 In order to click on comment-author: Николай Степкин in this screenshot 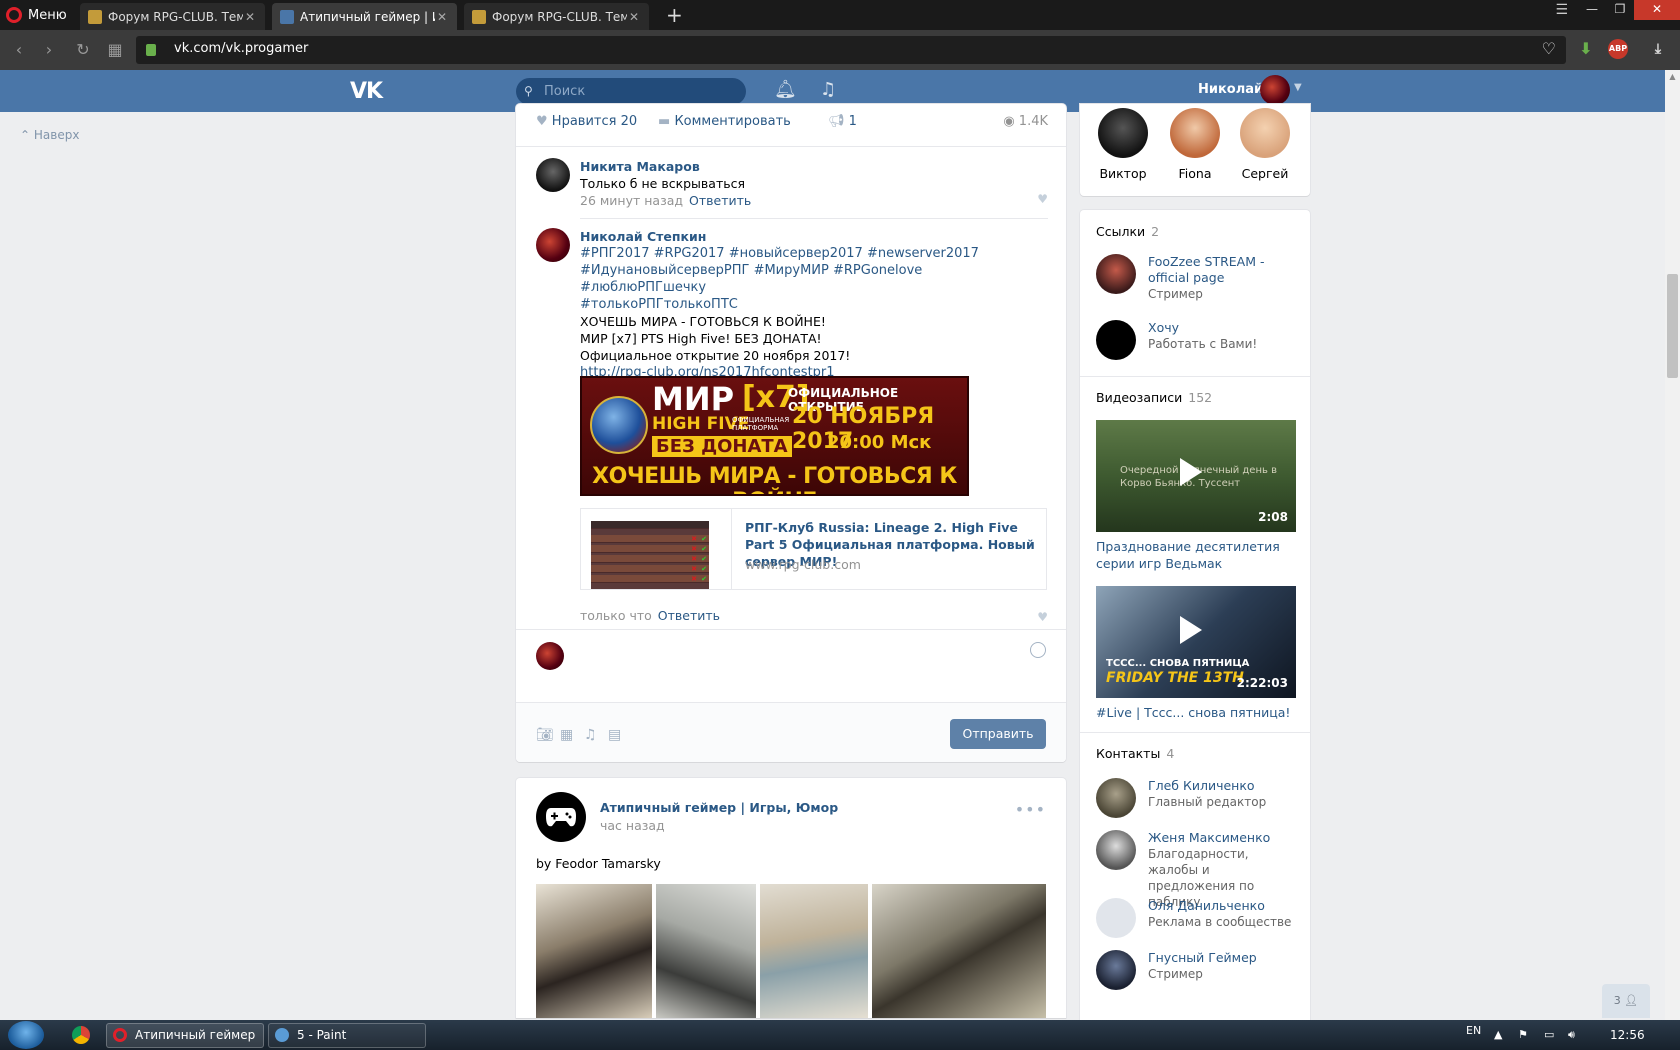, I will do `click(814, 236)`.